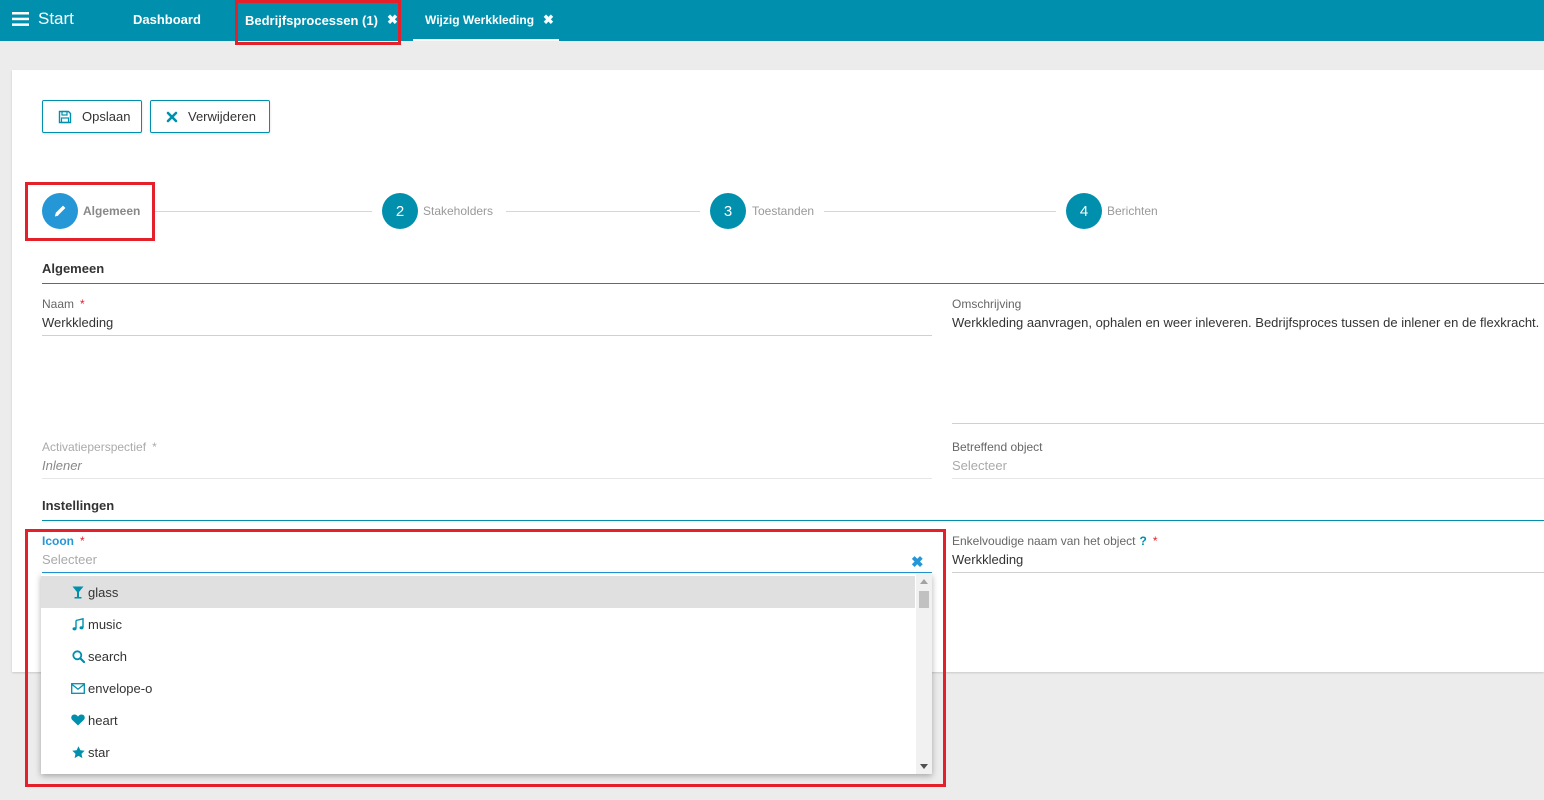 The image size is (1544, 800). I want to click on envelope-o-icon, so click(78, 688).